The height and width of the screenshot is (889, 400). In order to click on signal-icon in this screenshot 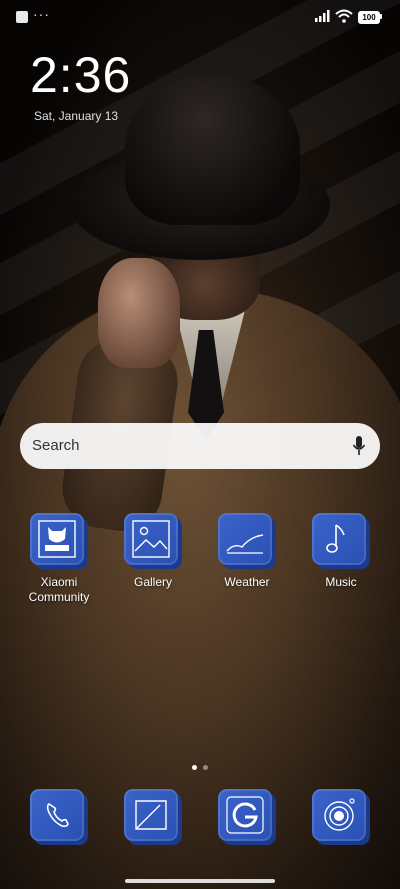, I will do `click(322, 16)`.